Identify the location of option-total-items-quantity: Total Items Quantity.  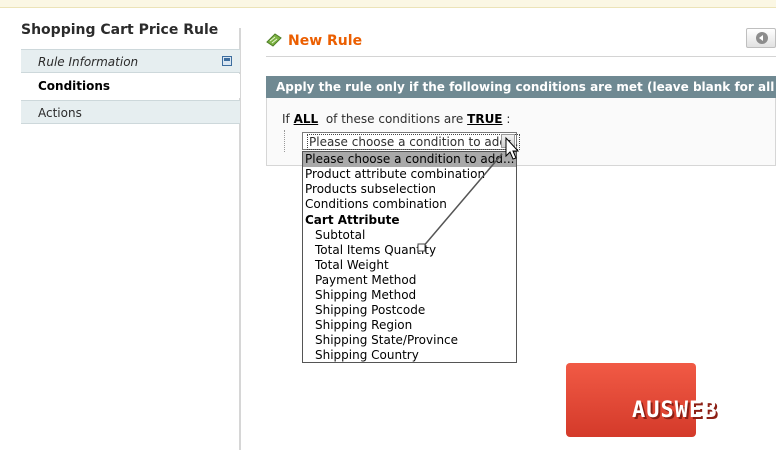
(409, 250).